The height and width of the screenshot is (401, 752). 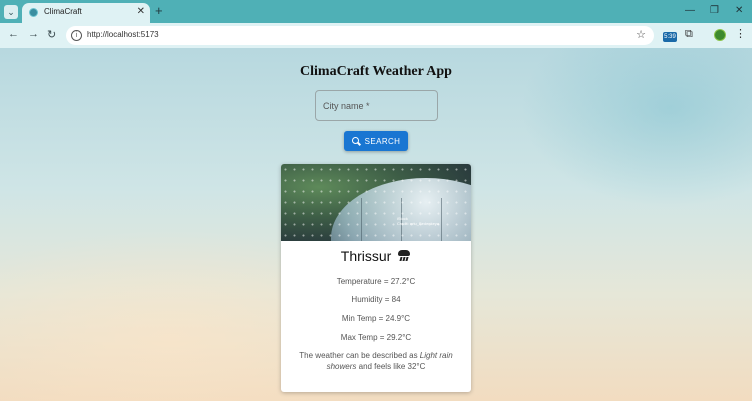 I want to click on close-window-icon: ✕, so click(x=739, y=10).